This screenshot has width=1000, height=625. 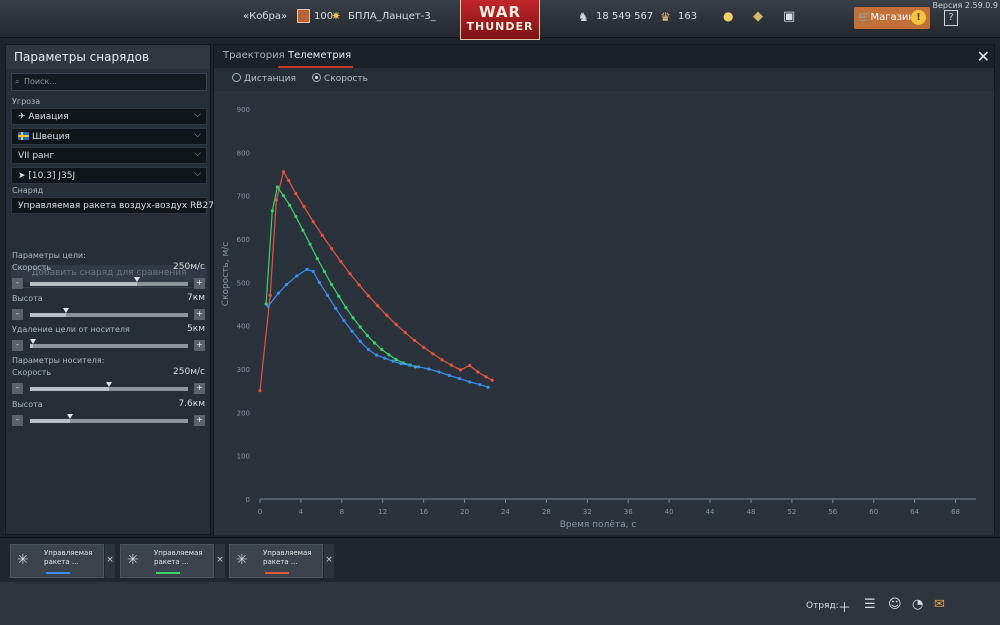 What do you see at coordinates (27, 298) in the screenshot?
I see `target-altitude-label: Высота` at bounding box center [27, 298].